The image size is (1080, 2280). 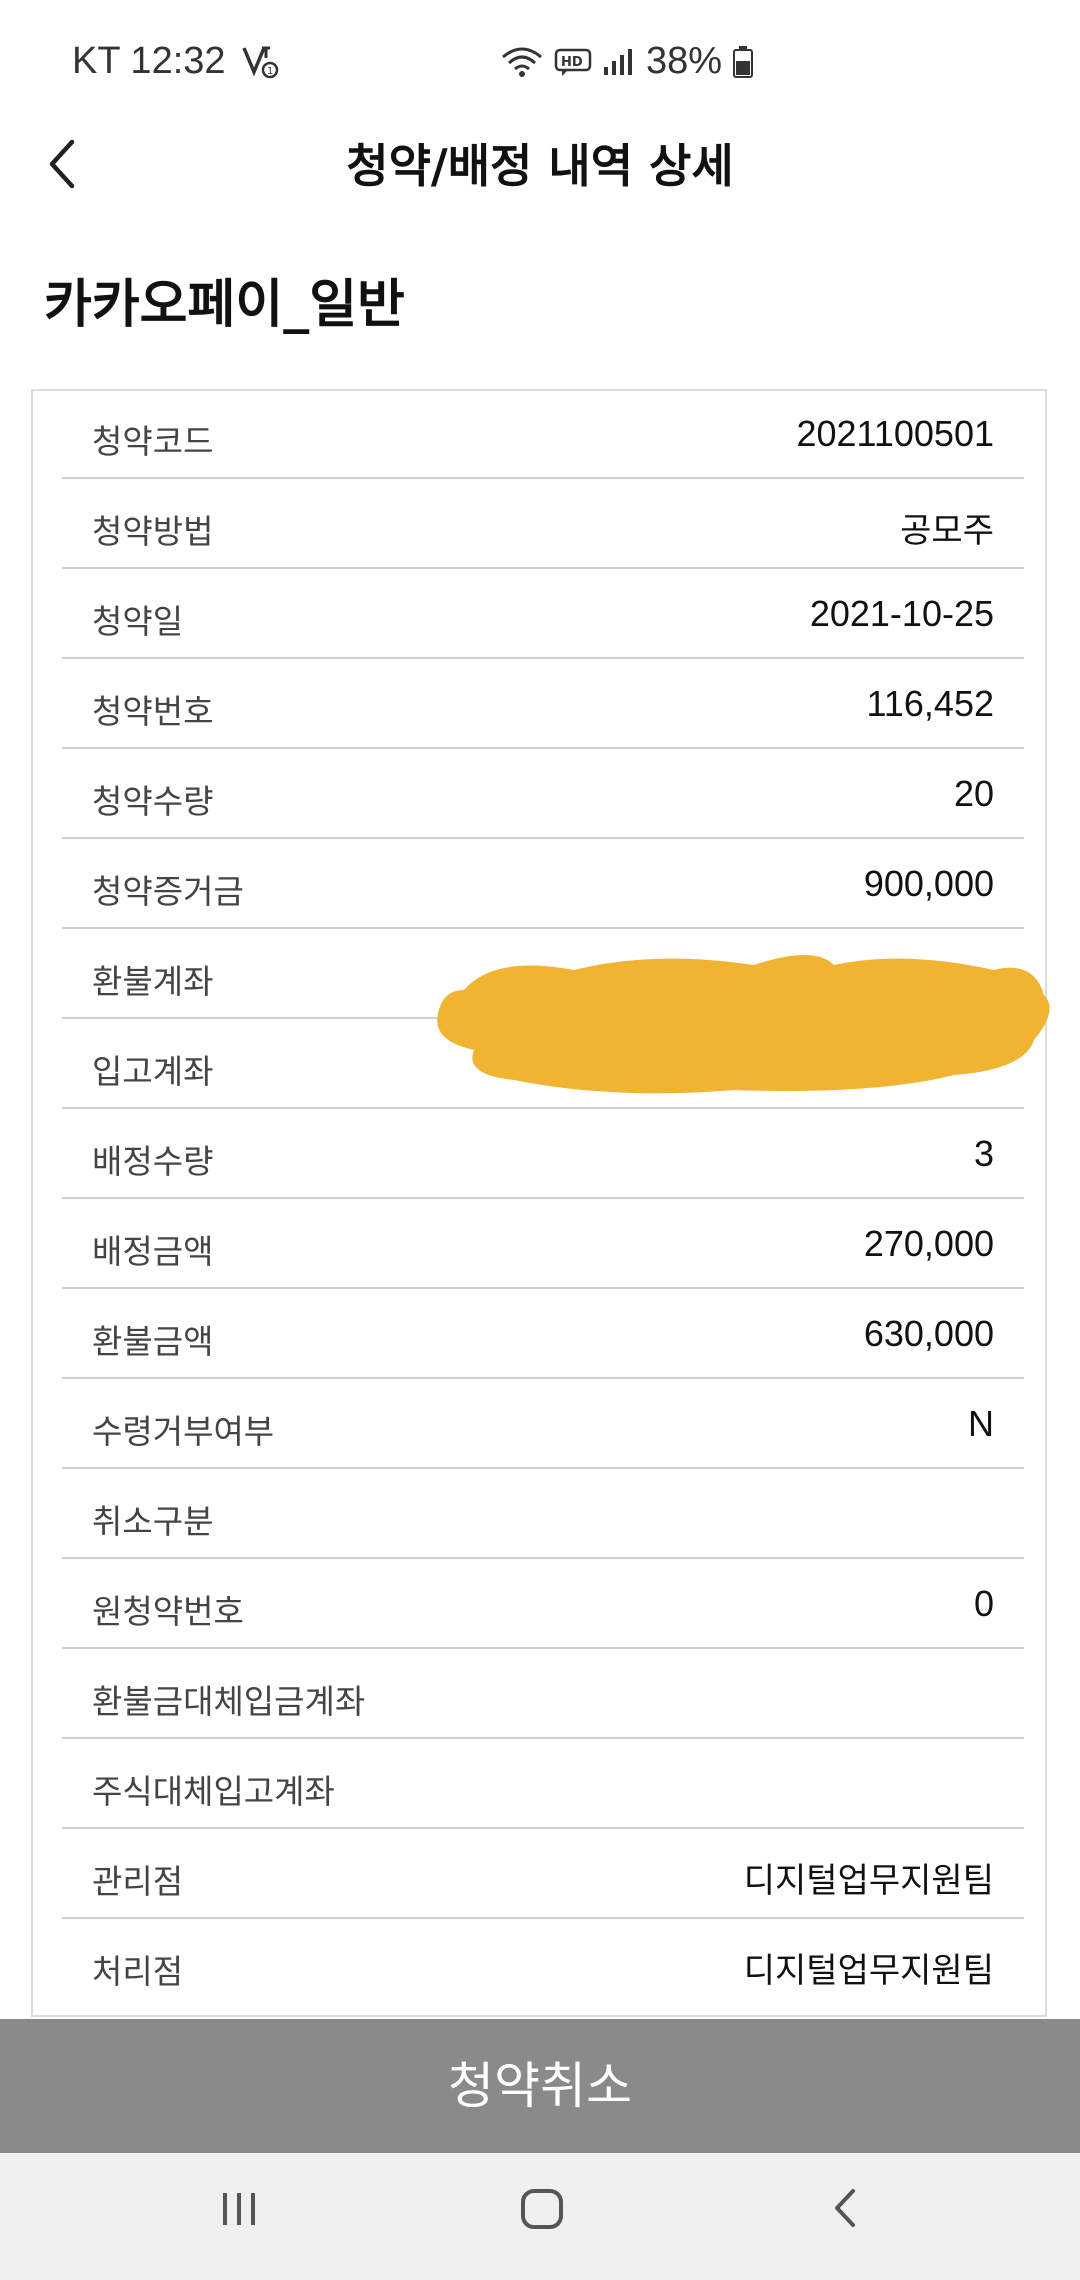 I want to click on table-row: 청약번호 116,452, so click(x=543, y=705).